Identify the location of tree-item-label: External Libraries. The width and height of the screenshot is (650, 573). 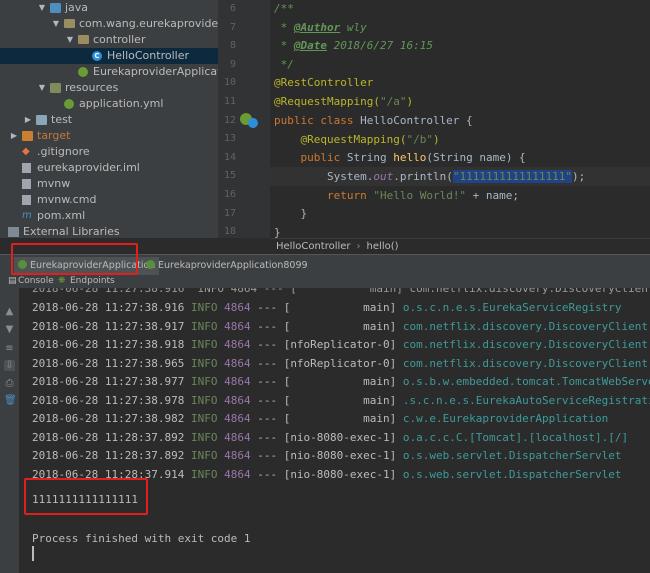
(71, 231).